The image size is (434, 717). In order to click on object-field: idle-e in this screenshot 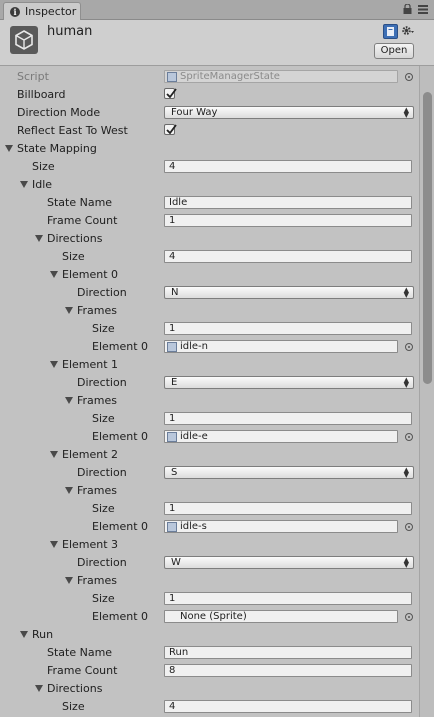, I will do `click(281, 436)`.